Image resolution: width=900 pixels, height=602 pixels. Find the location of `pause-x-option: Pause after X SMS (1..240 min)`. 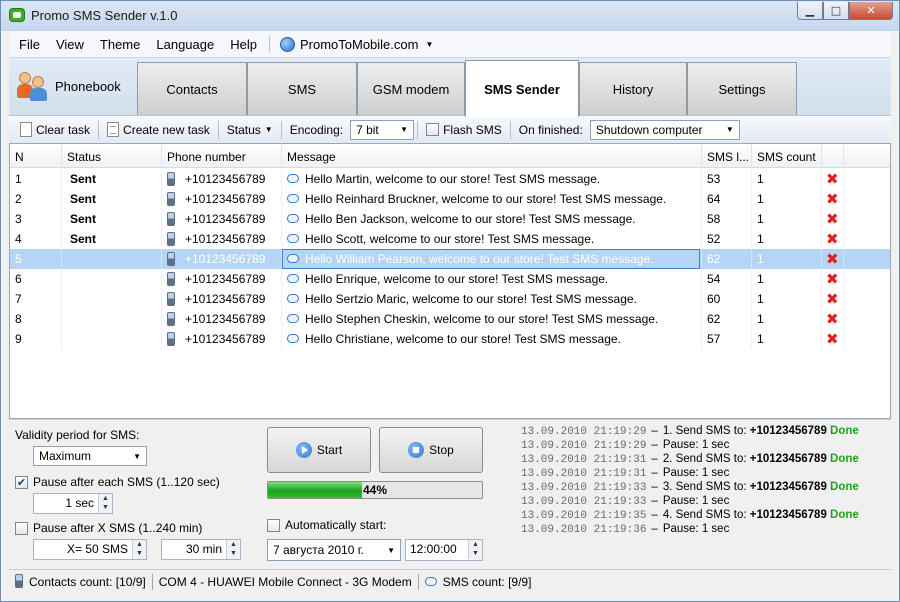

pause-x-option: Pause after X SMS (1..240 min) is located at coordinates (108, 528).